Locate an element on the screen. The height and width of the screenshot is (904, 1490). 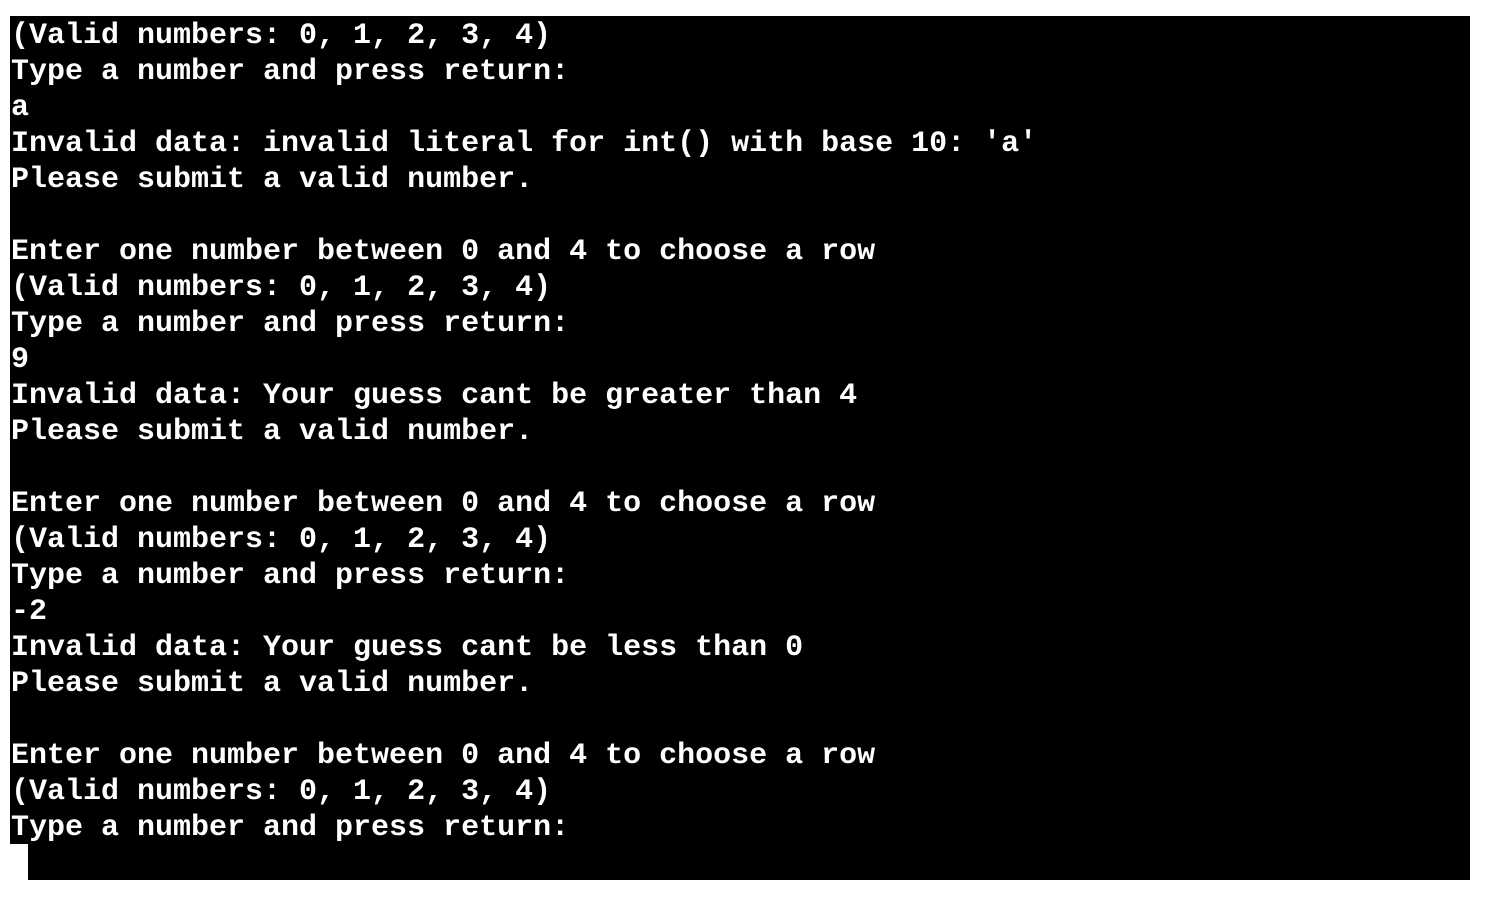
terminal-line: a is located at coordinates (20, 108).